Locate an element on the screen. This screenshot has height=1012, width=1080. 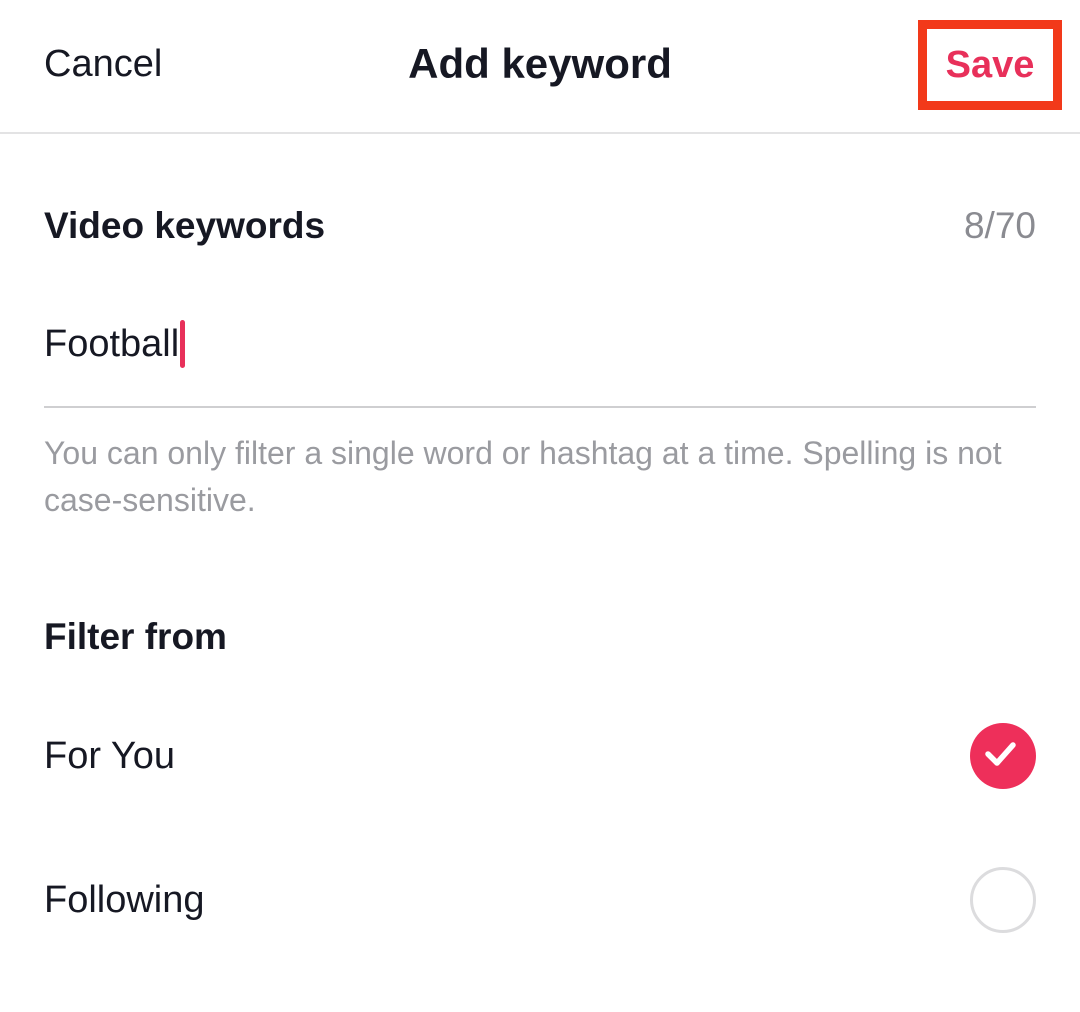
top-bar: Cancel Add keyword Save is located at coordinates (540, 67).